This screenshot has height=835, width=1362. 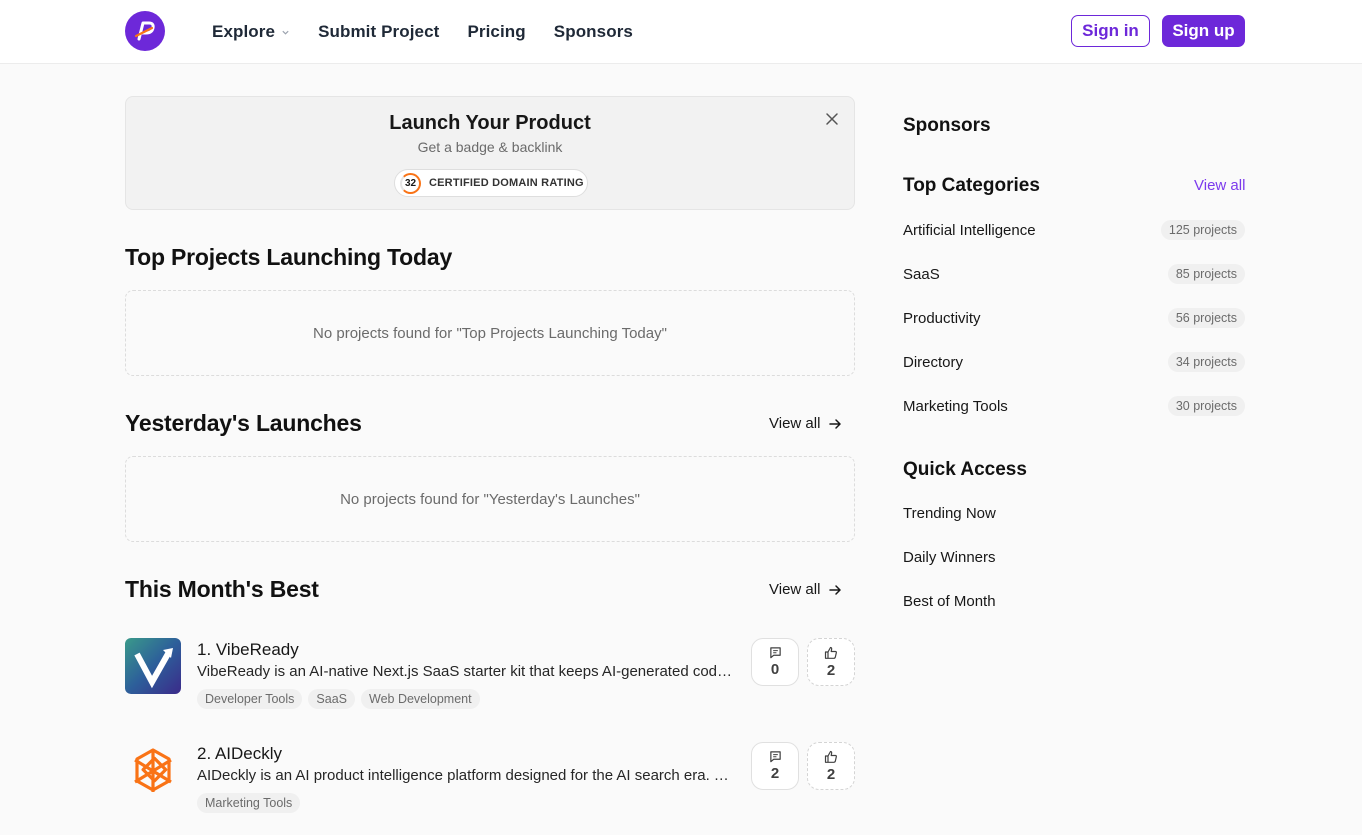 I want to click on project-tag: Marketing Tools, so click(x=249, y=803).